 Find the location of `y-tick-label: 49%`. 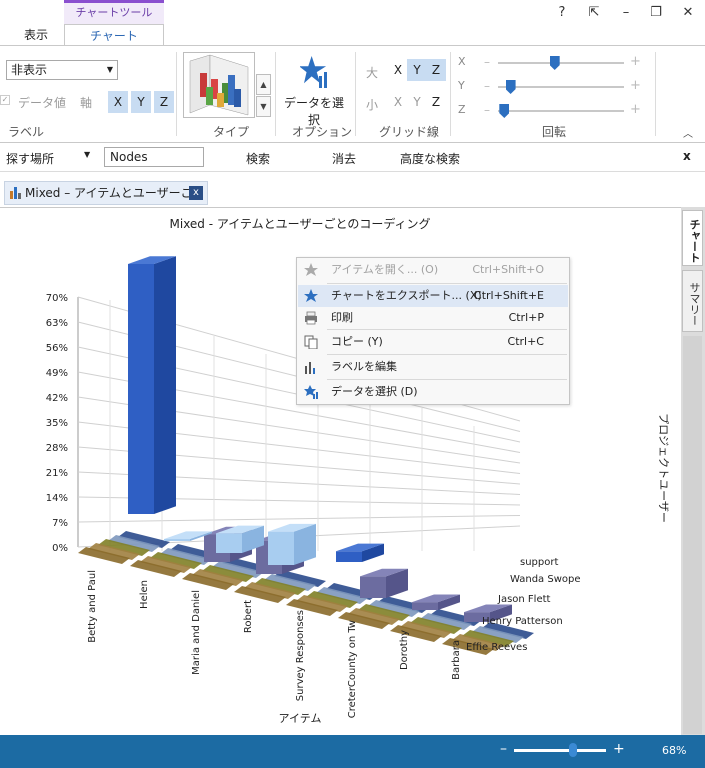

y-tick-label: 49% is located at coordinates (57, 373).